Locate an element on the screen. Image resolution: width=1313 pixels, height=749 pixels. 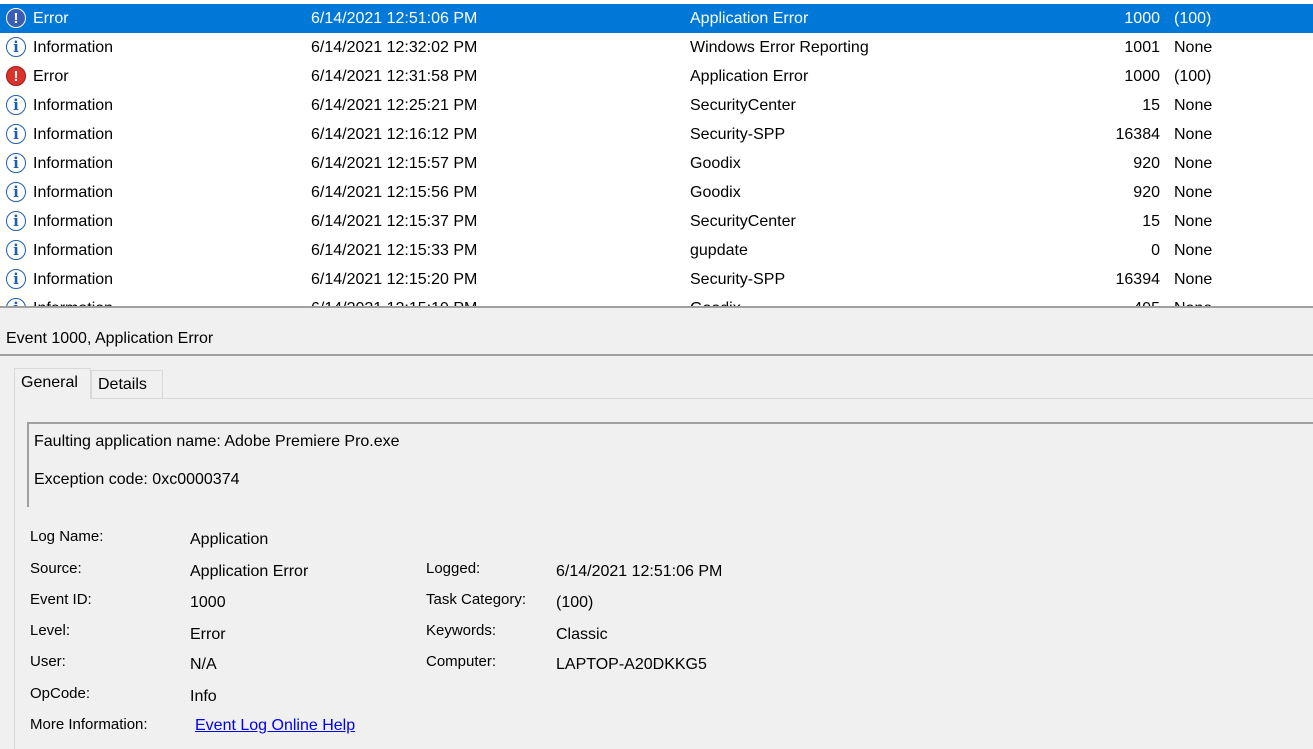
event-date: 6/14/2021 12:15:57 PM is located at coordinates (394, 163).